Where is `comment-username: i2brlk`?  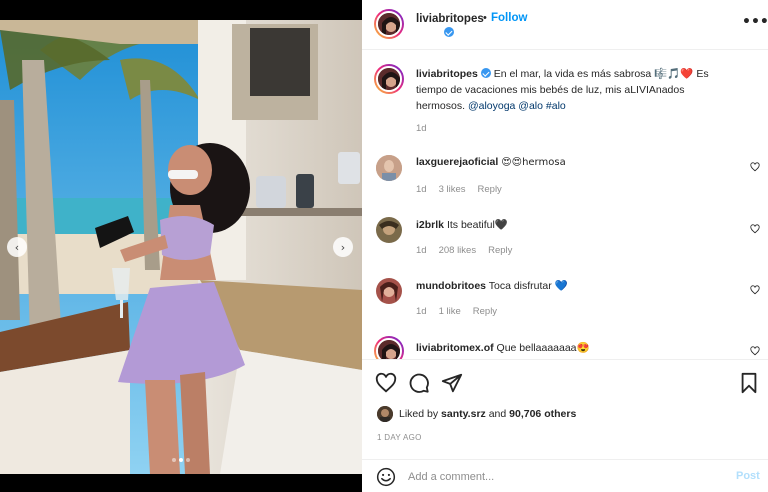
comment-username: i2brlk is located at coordinates (430, 225).